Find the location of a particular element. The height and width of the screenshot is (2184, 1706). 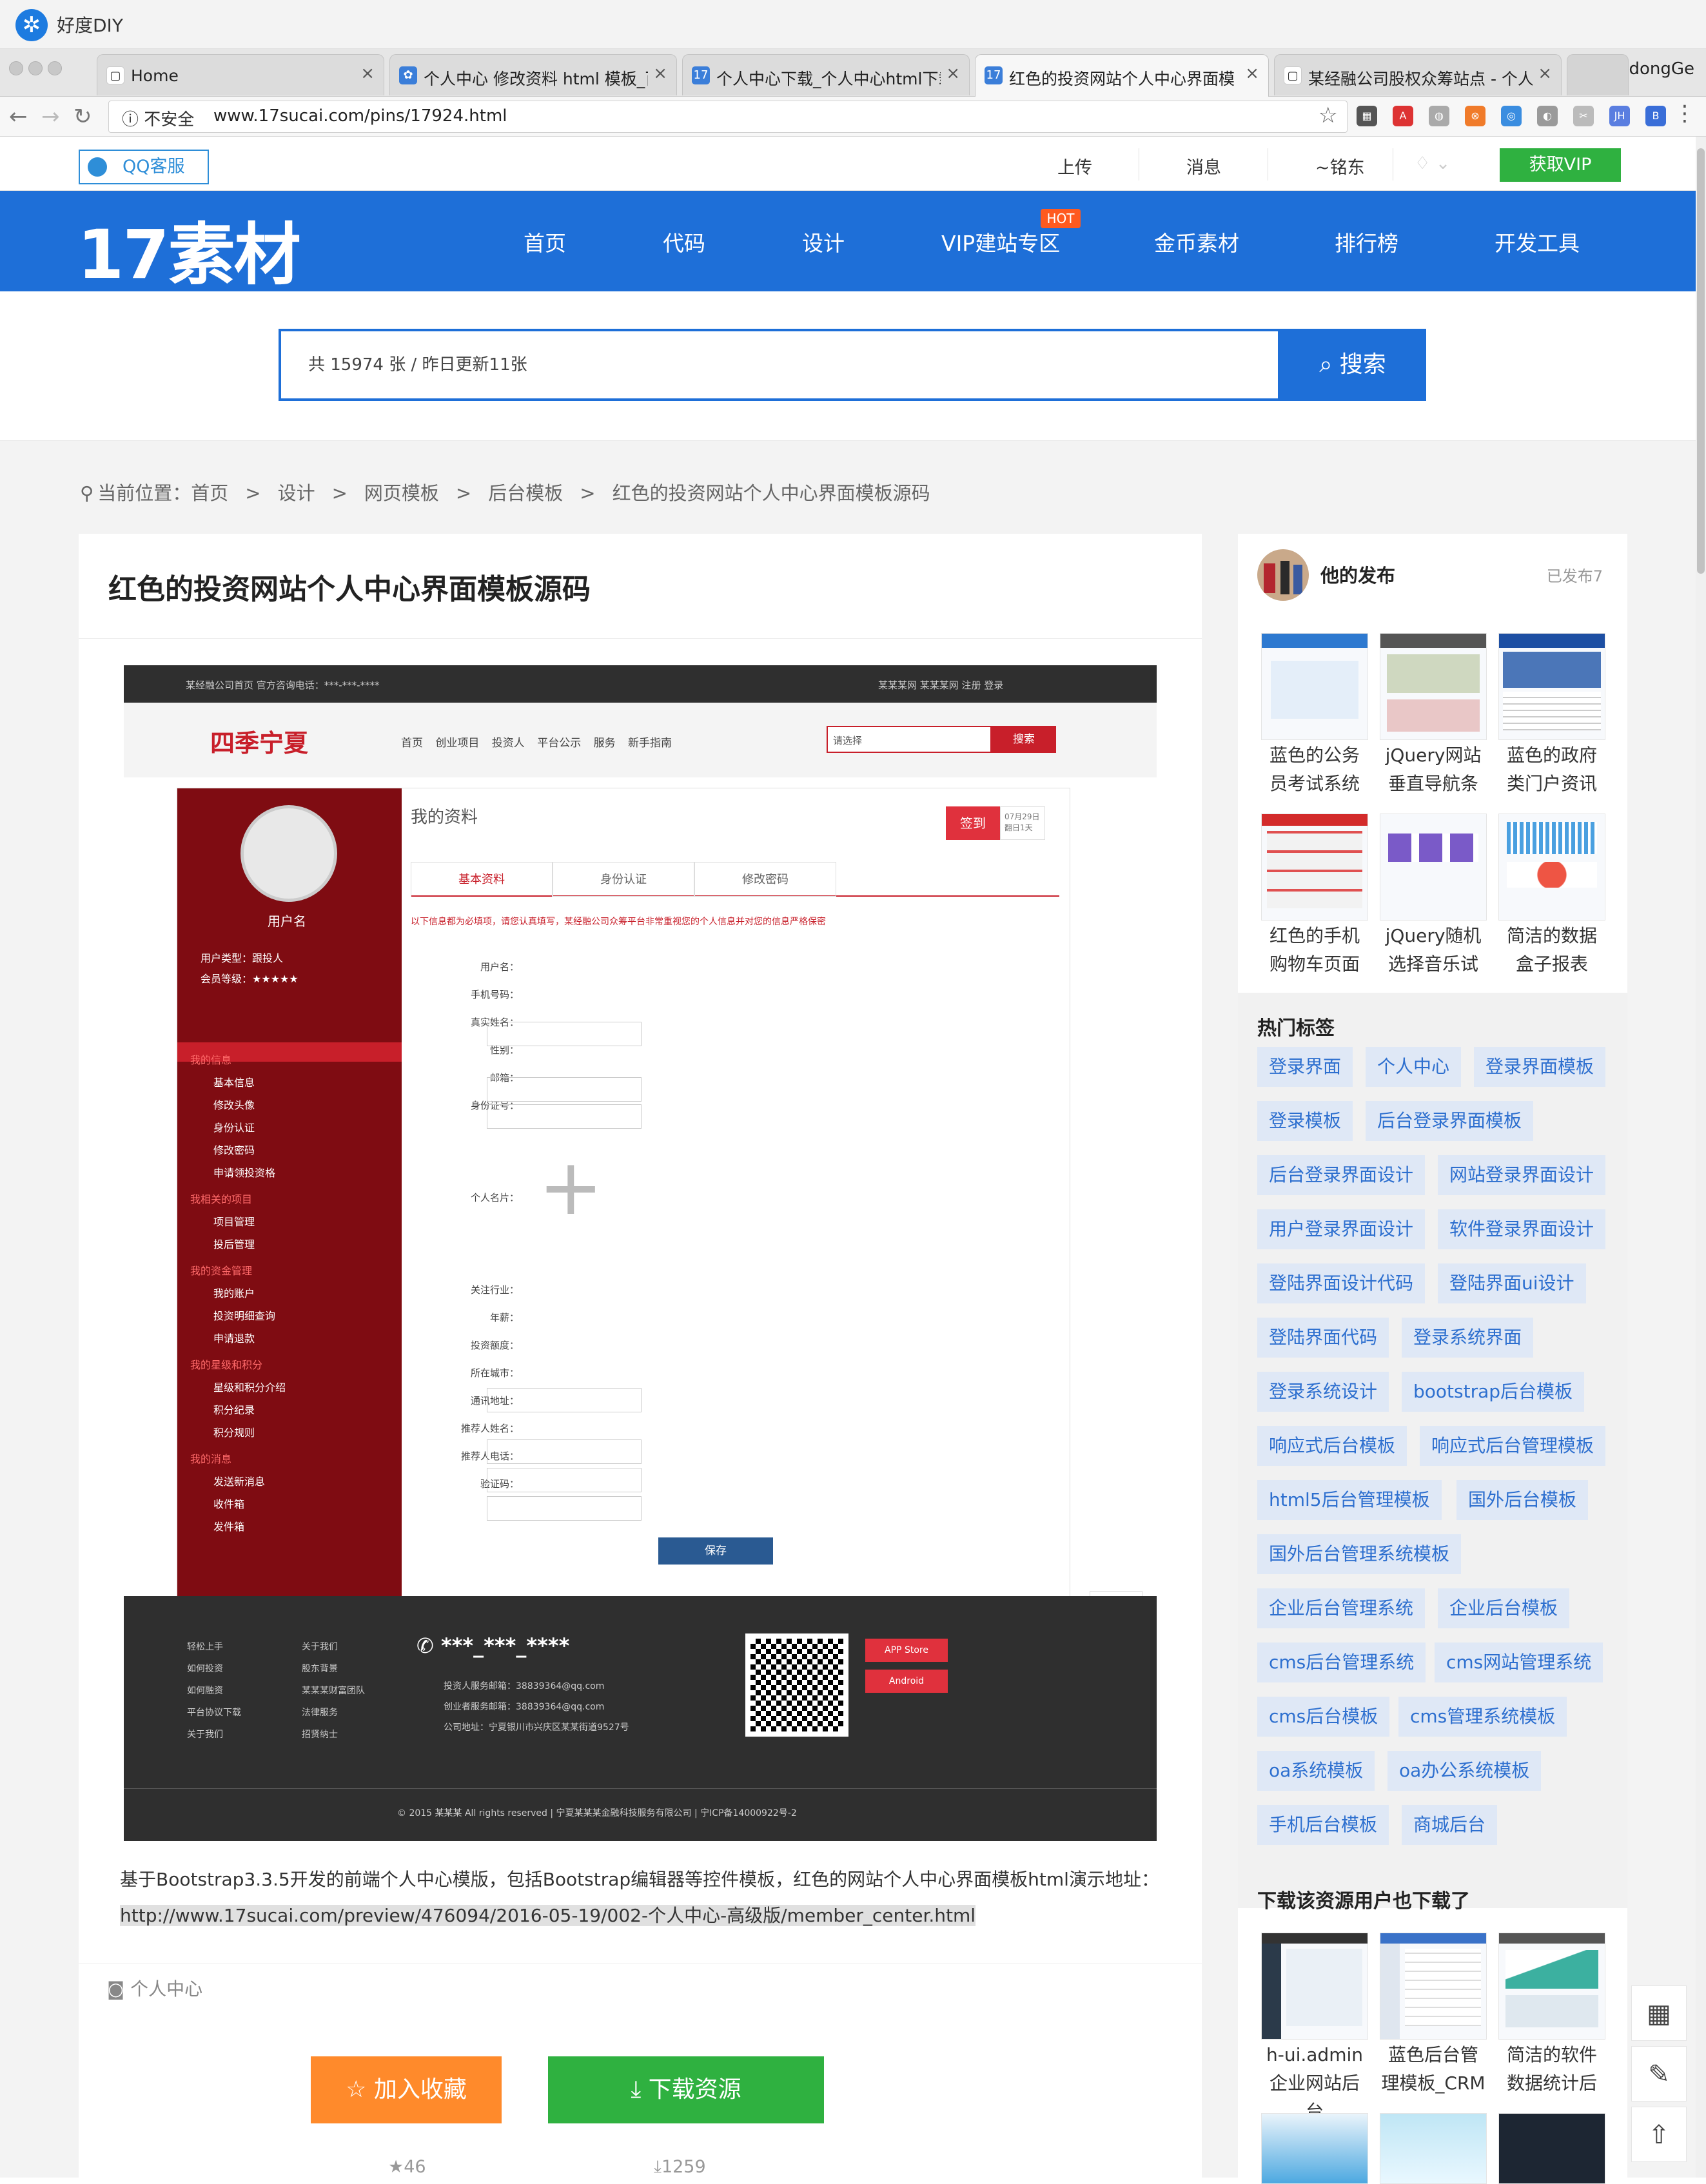

search-button: ⌕ 搜索 is located at coordinates (1352, 365).